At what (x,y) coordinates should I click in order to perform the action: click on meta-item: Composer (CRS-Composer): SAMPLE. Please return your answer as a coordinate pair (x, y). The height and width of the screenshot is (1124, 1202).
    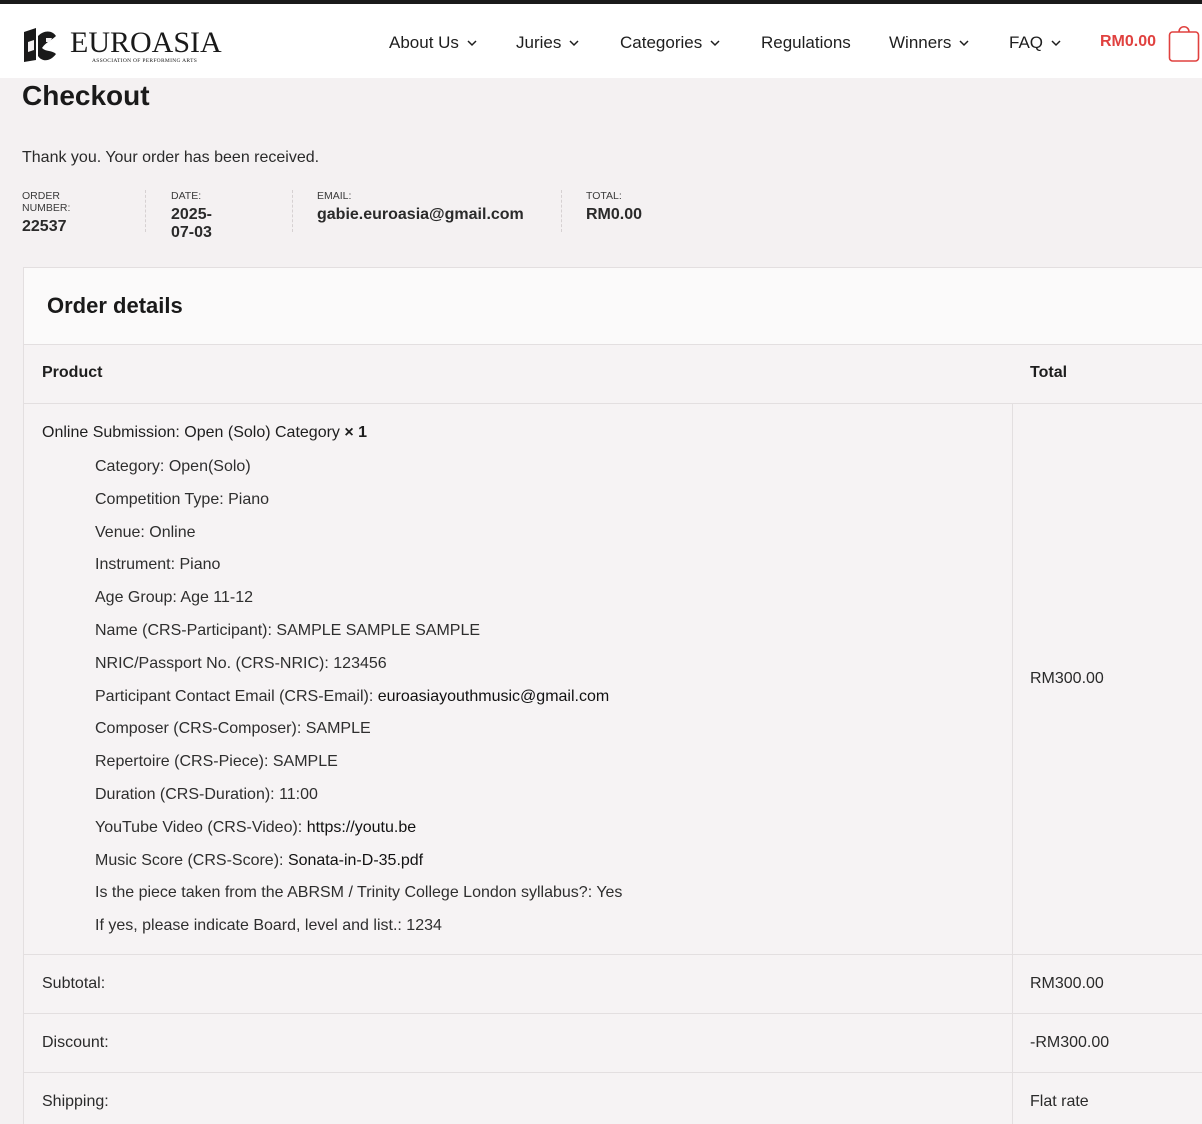
    Looking at the image, I should click on (233, 729).